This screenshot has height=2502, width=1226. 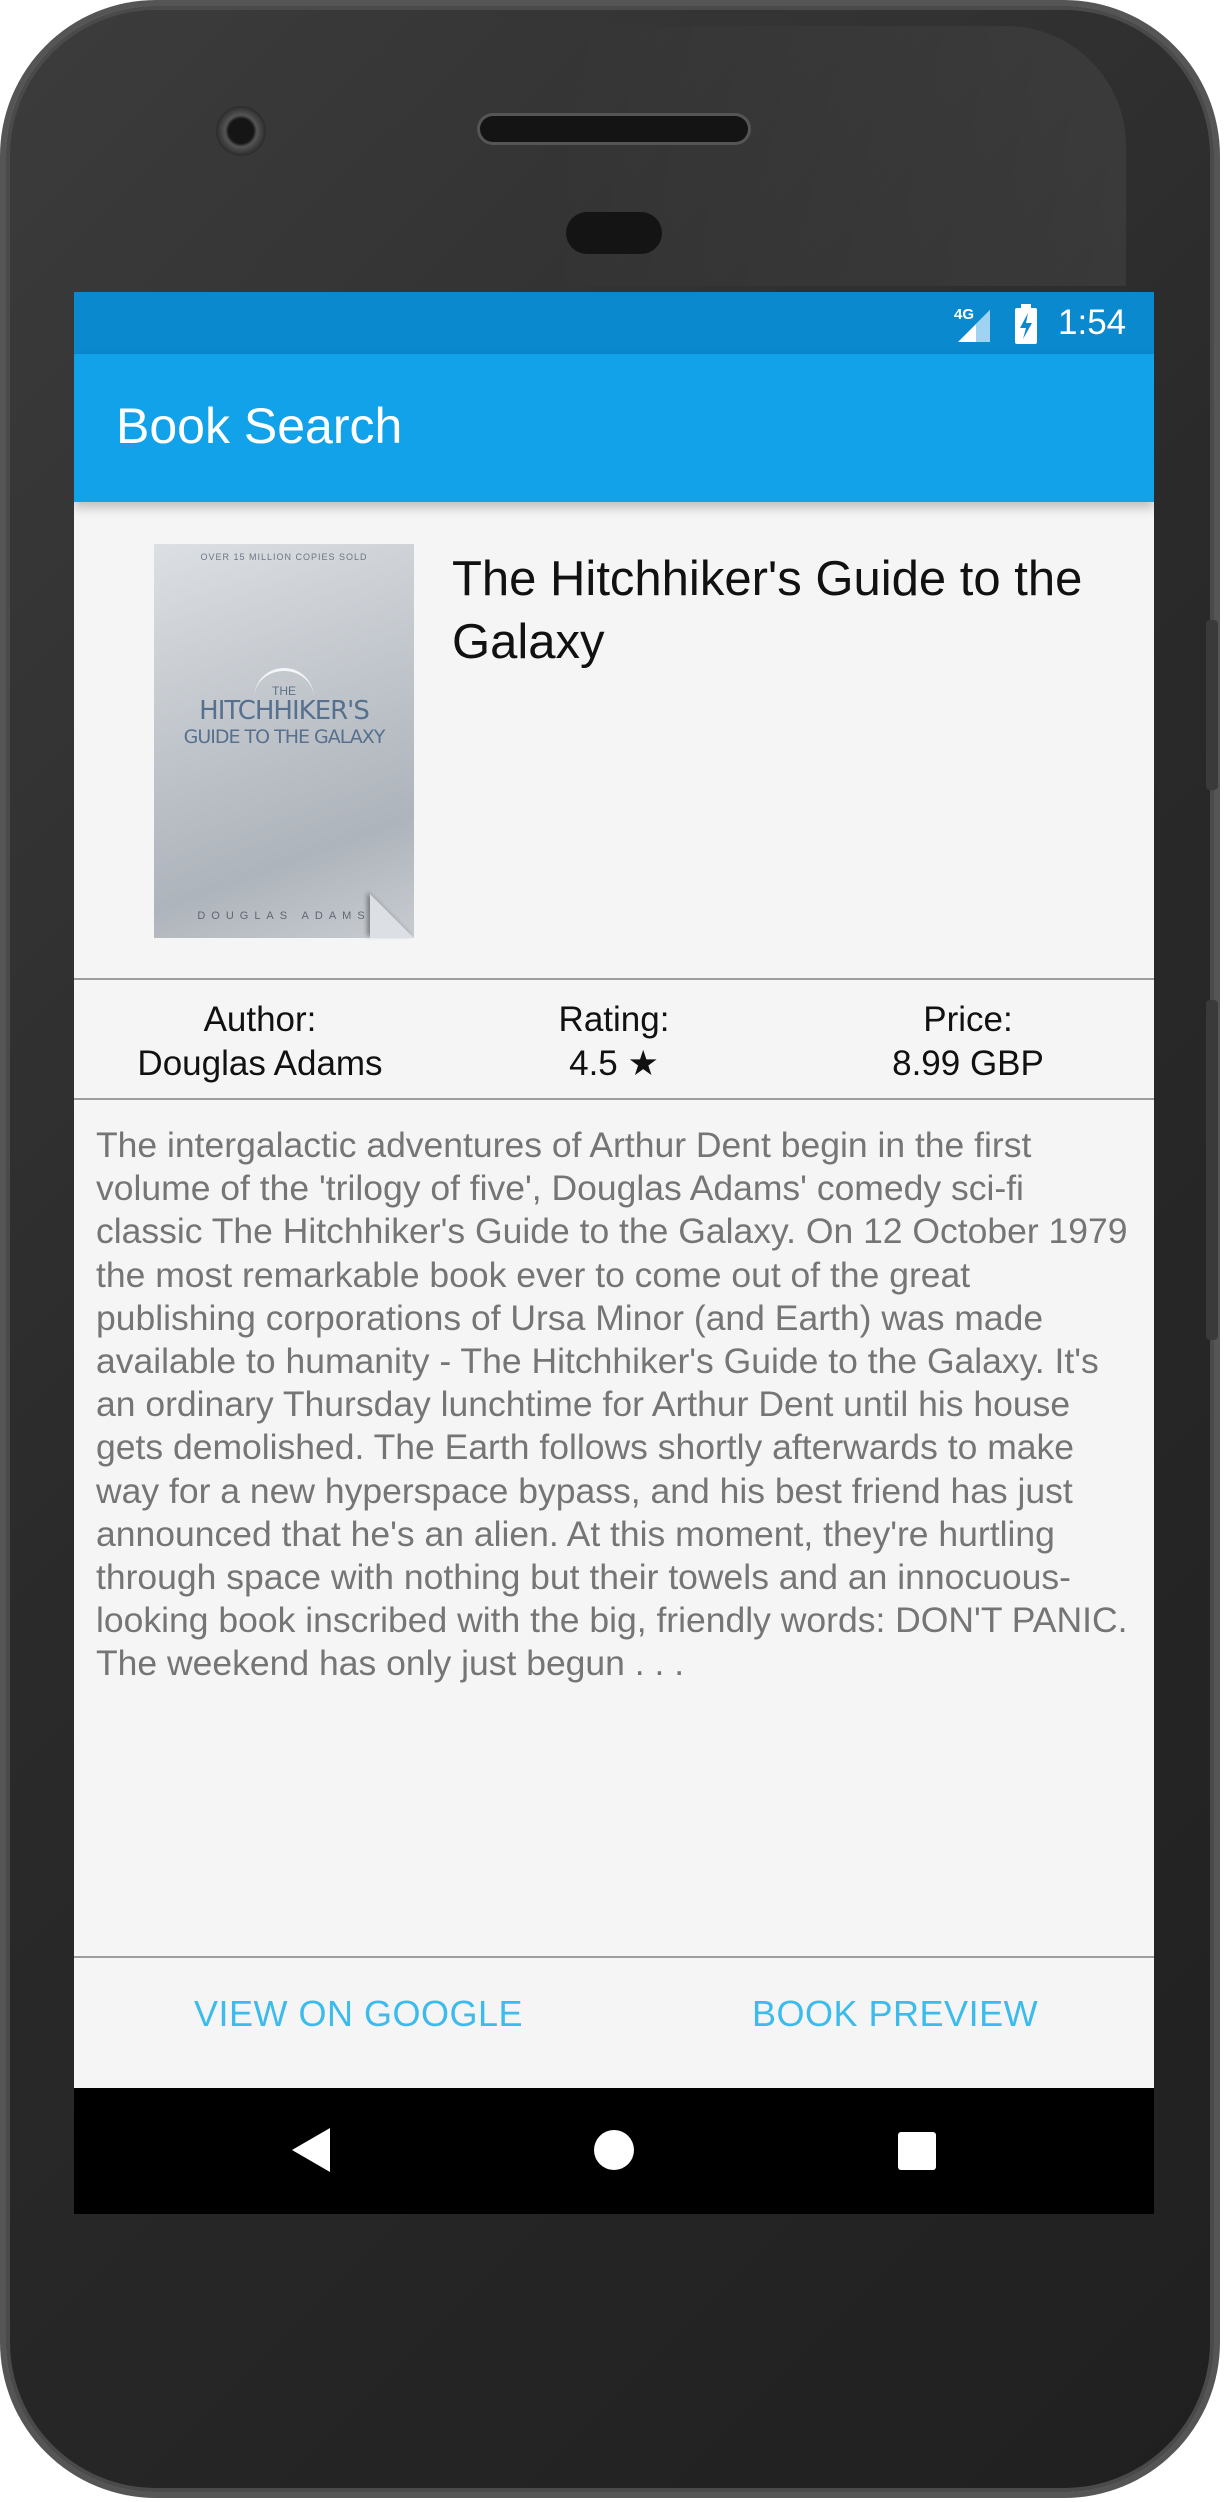 What do you see at coordinates (259, 426) in the screenshot?
I see `app-title: Book Search` at bounding box center [259, 426].